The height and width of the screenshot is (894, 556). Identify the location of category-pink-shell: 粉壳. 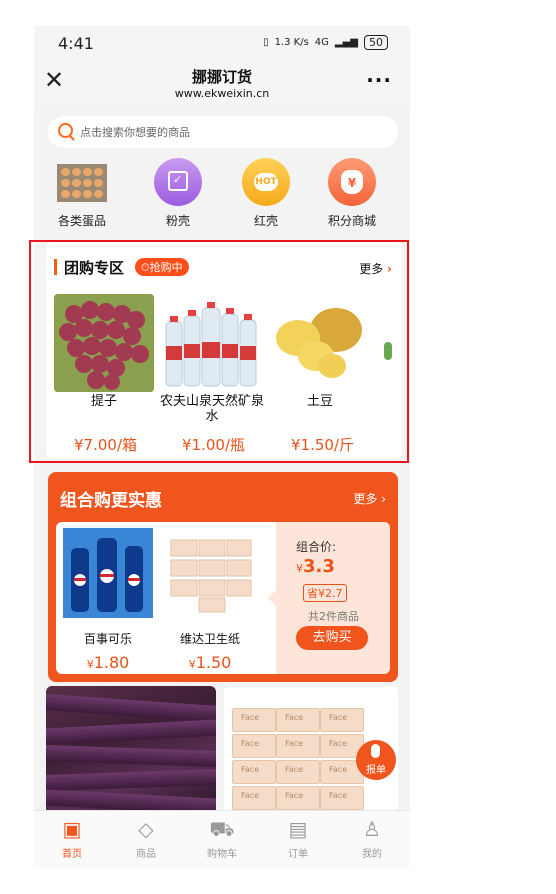
(178, 193).